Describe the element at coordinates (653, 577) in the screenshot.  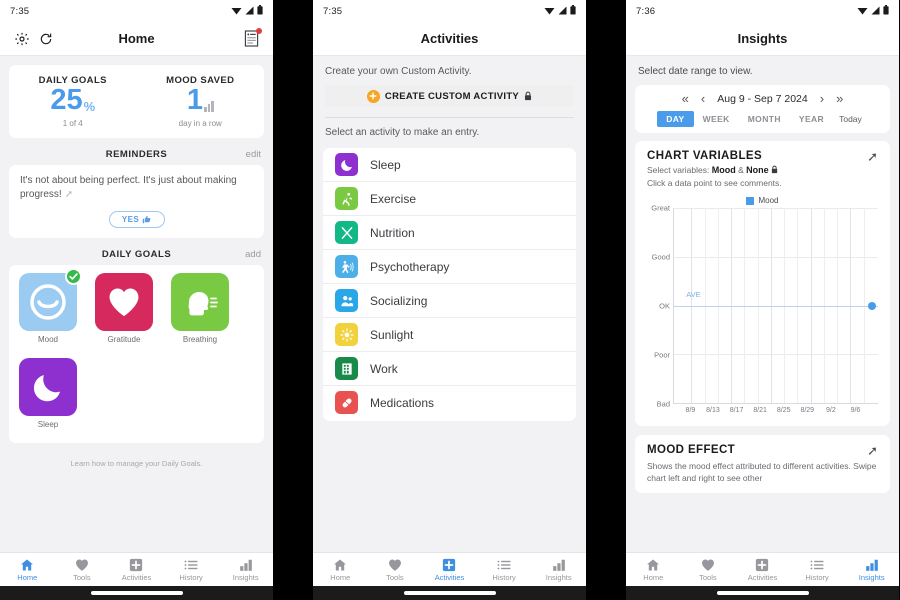
I see `nav-label: Home` at that location.